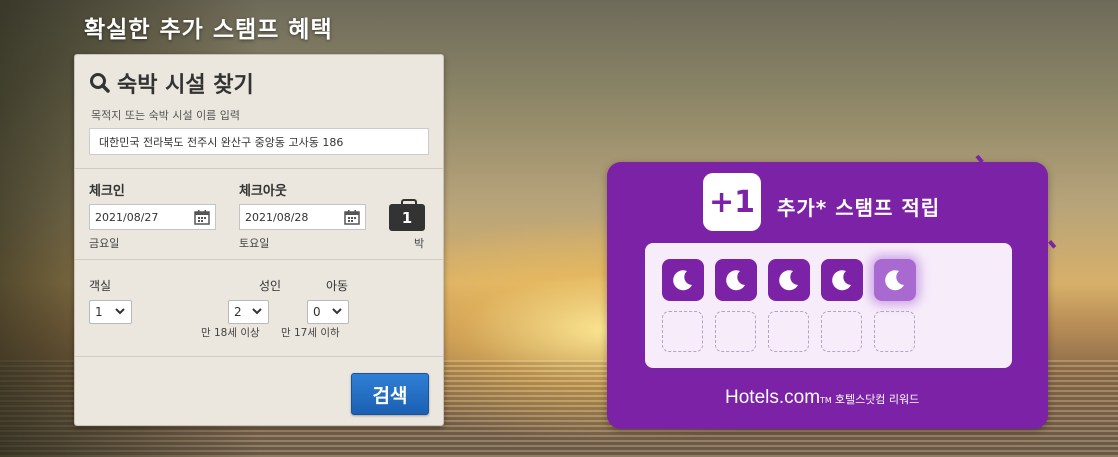 The width and height of the screenshot is (1118, 457). I want to click on checkout-day: 토요일, so click(254, 243).